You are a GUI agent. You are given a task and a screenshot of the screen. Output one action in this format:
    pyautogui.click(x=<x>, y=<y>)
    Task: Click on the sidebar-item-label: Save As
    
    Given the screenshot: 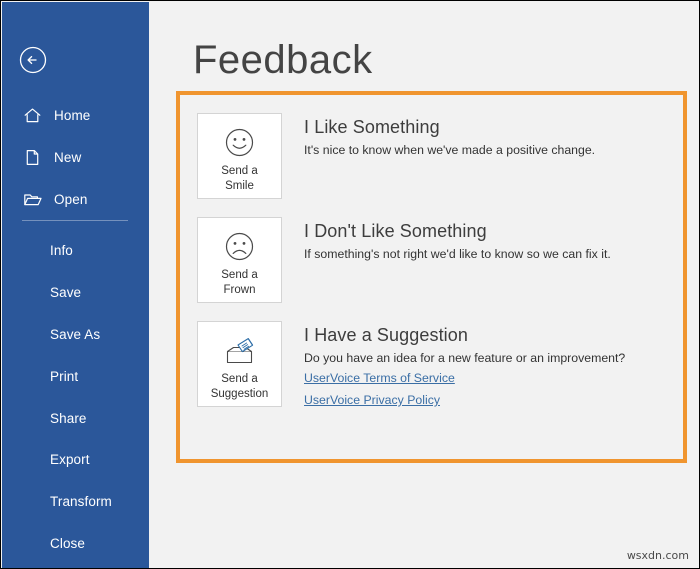 What is the action you would take?
    pyautogui.click(x=75, y=334)
    